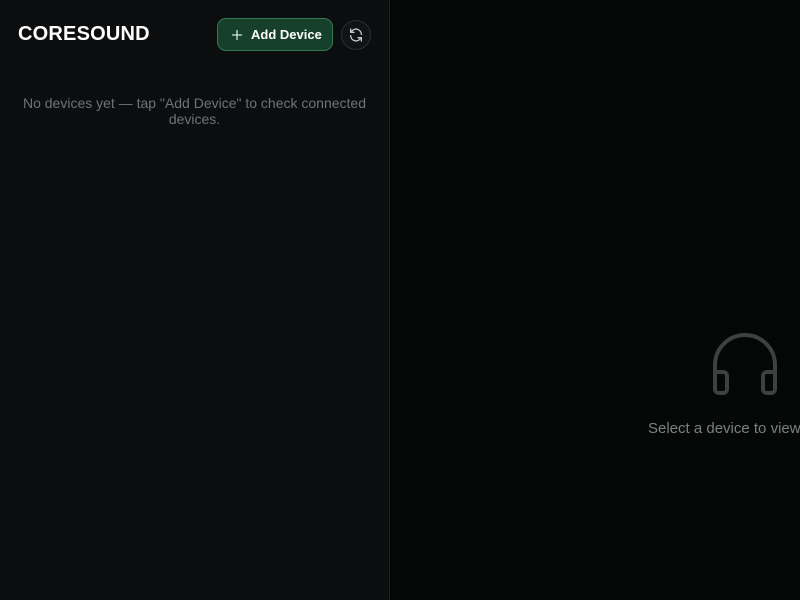 The image size is (800, 600). I want to click on add-device-button: Add Device, so click(275, 34).